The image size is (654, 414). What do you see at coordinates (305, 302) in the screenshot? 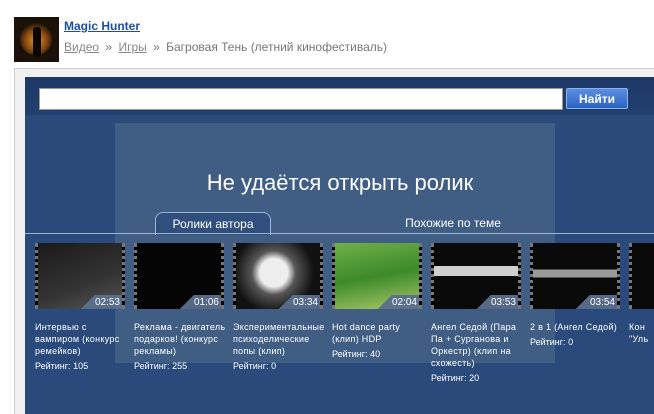
I see `video-duration: 03:34` at bounding box center [305, 302].